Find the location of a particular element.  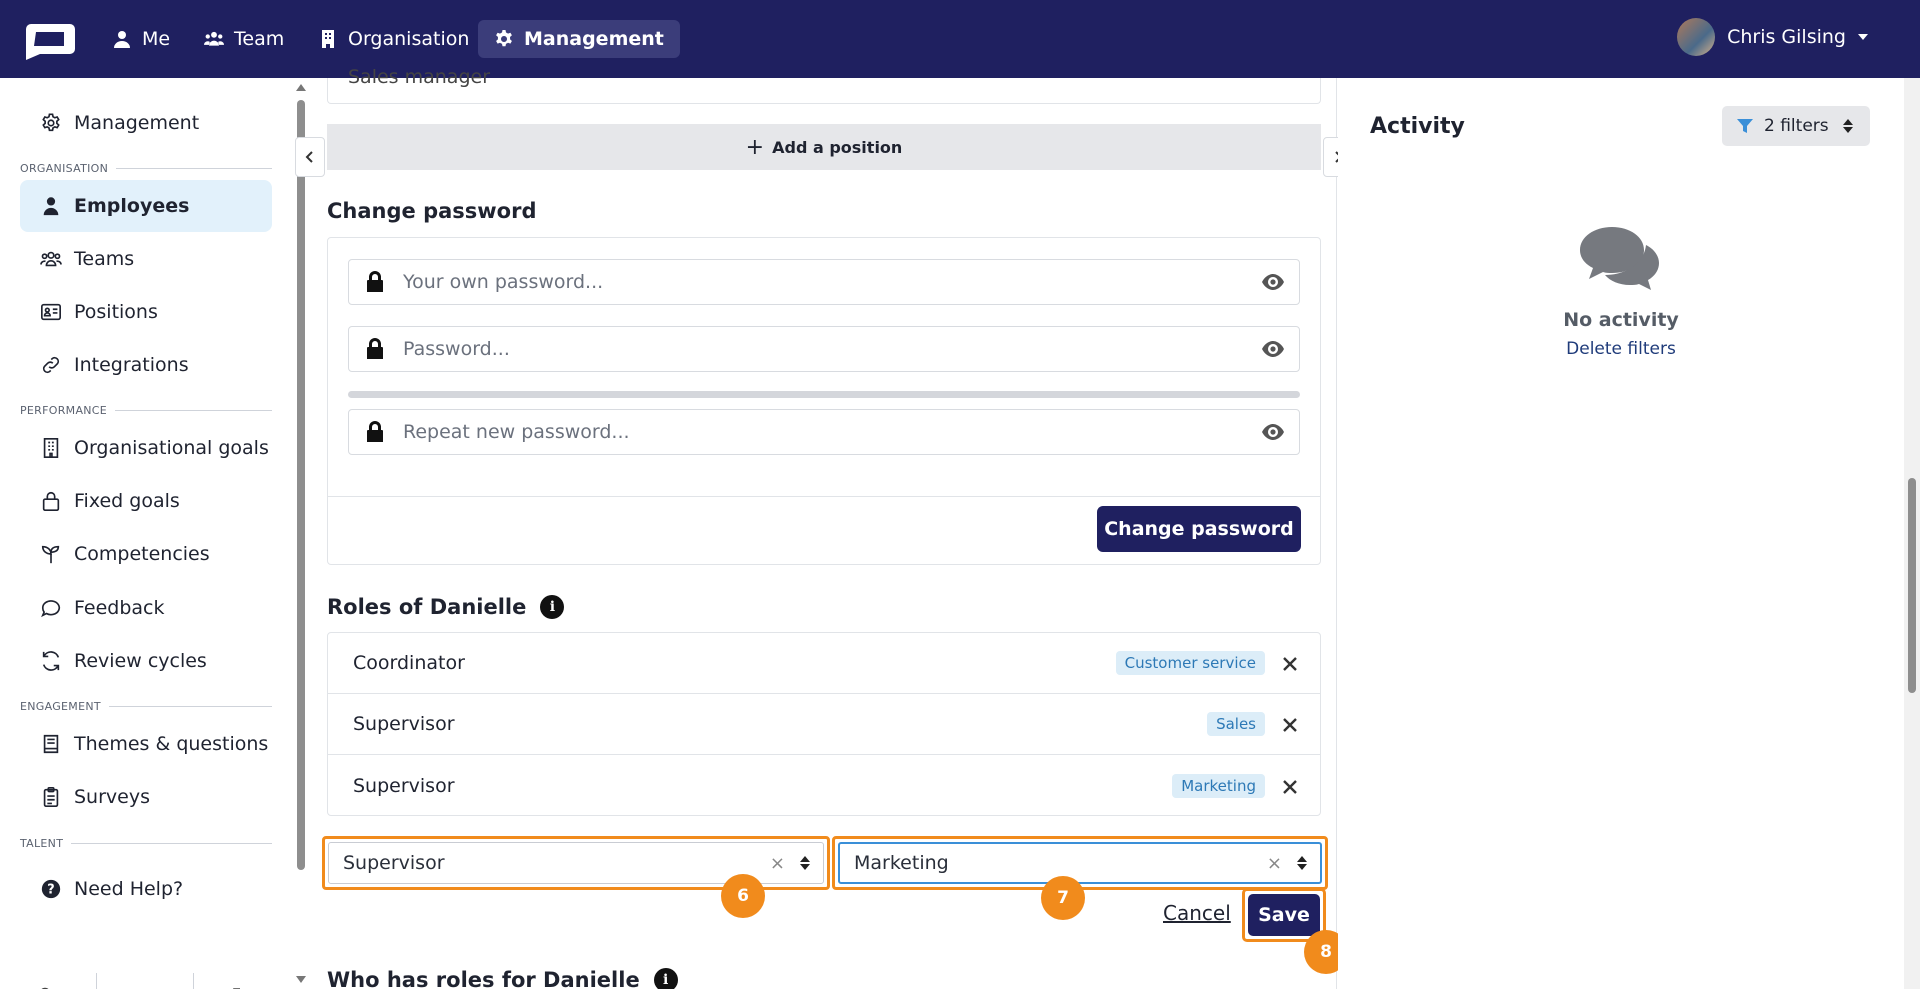

sidebar-item-label: Fixed goals is located at coordinates (127, 501).